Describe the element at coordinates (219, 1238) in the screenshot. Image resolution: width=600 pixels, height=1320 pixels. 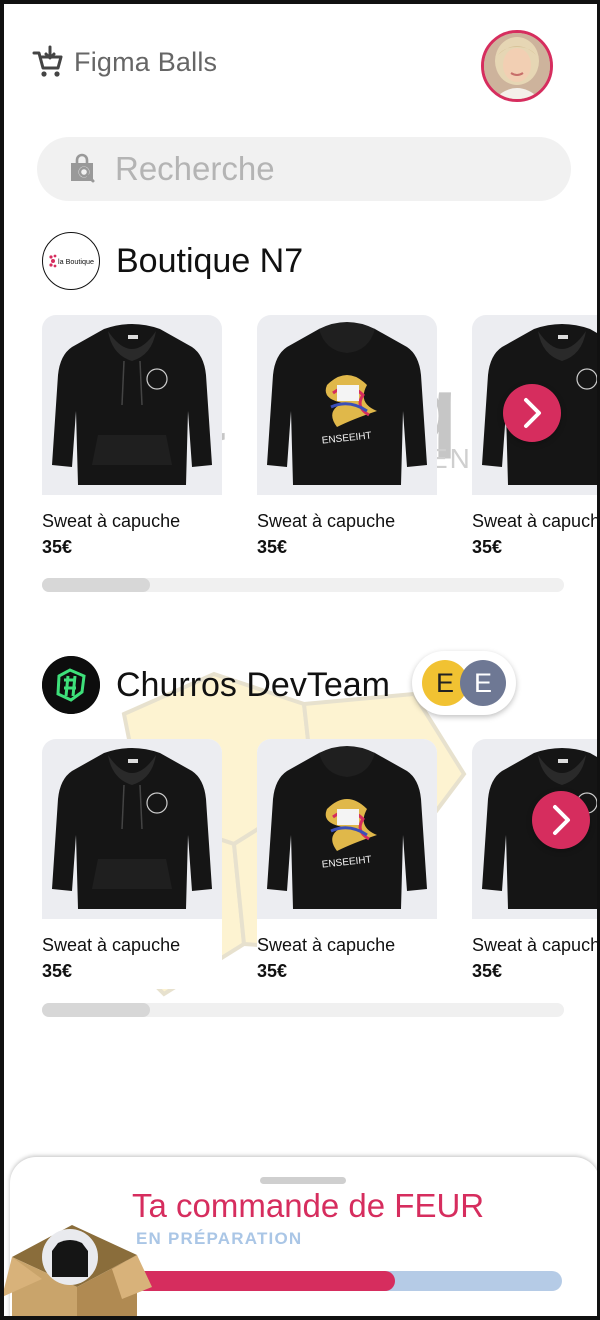
I see `order-status: EN PRÉPARATION` at that location.